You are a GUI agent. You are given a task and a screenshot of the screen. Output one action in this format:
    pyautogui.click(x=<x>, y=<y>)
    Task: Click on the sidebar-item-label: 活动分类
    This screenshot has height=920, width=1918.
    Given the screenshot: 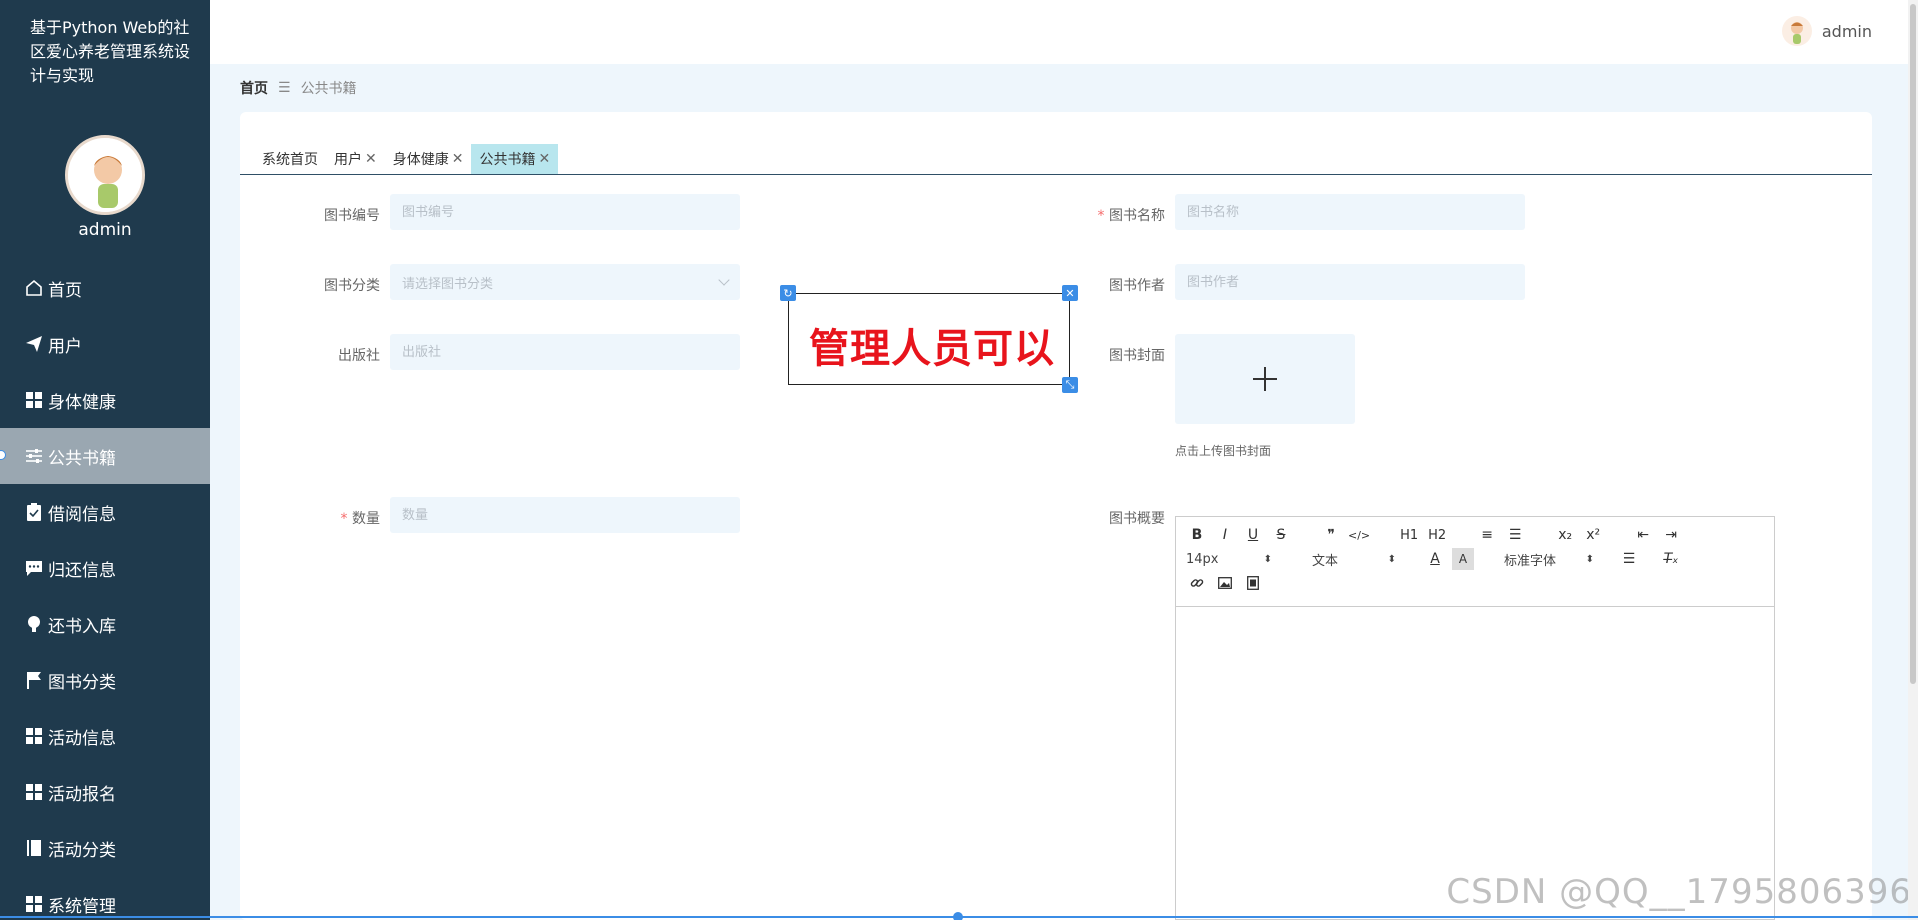 What is the action you would take?
    pyautogui.click(x=82, y=850)
    